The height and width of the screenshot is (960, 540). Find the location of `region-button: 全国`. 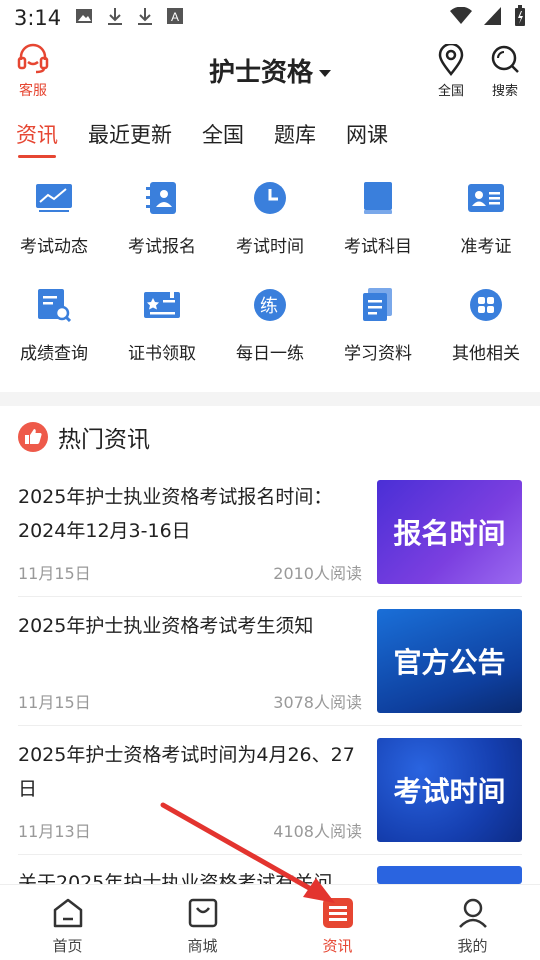

region-button: 全国 is located at coordinates (451, 70).